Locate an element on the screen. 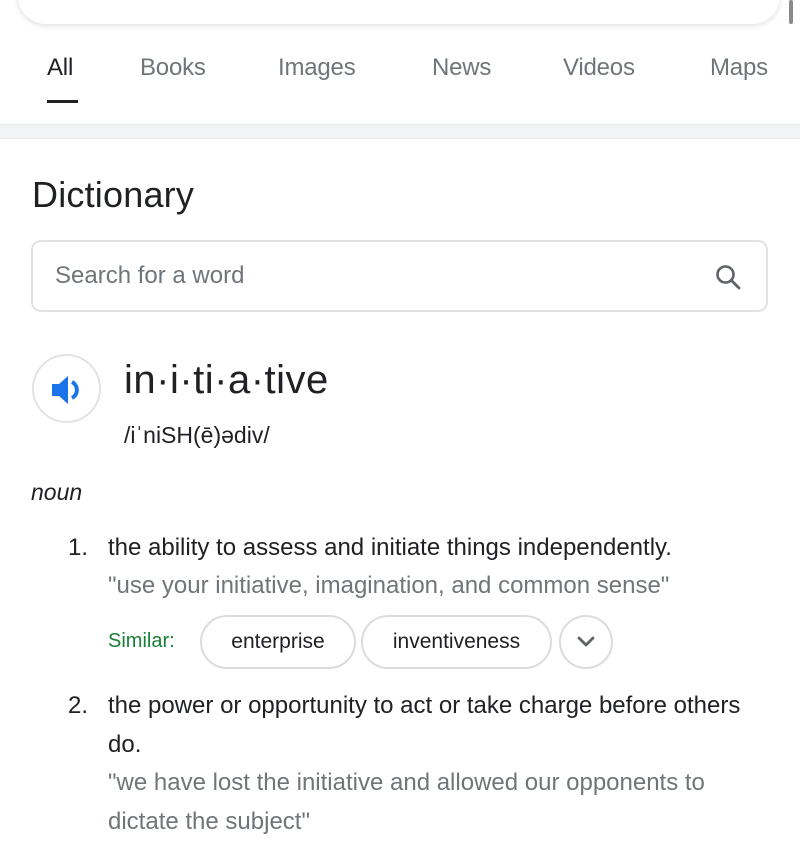 The height and width of the screenshot is (847, 800). tab-all: All is located at coordinates (60, 68).